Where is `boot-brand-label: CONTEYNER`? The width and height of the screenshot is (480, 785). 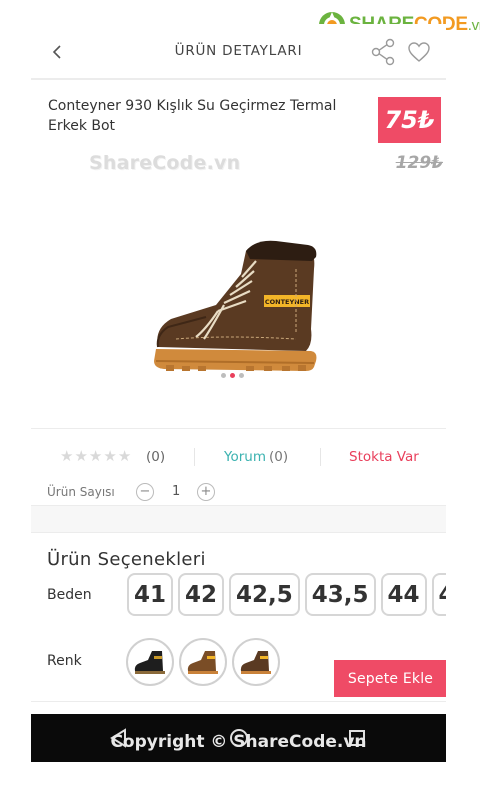
boot-brand-label: CONTEYNER is located at coordinates (287, 302).